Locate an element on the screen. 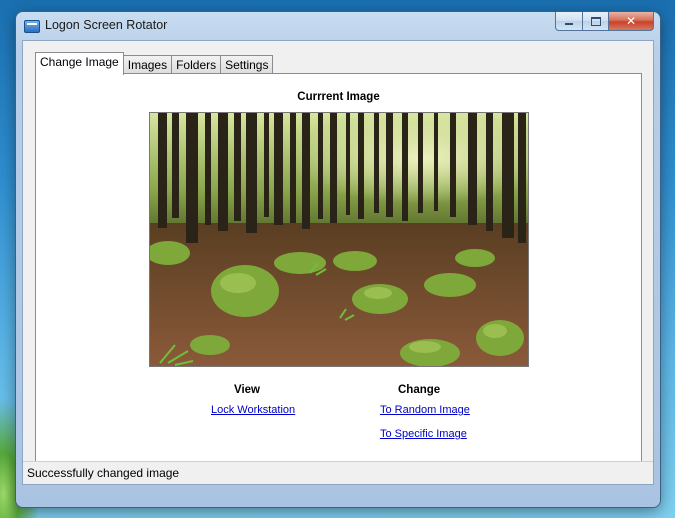 The image size is (675, 518). close-icon: ✕ is located at coordinates (631, 21).